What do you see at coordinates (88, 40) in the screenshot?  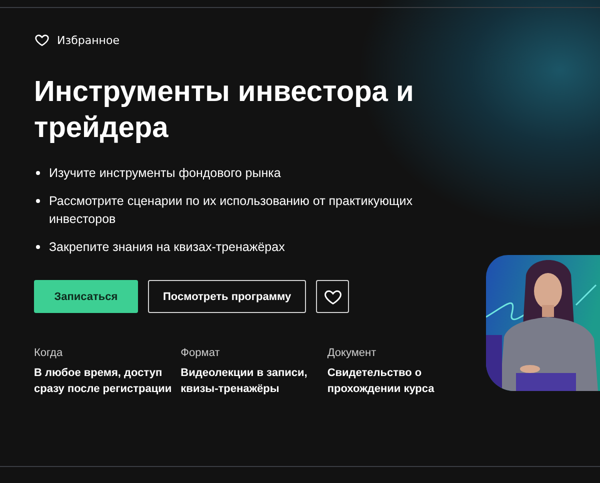 I see `favorites-link: Избранное` at bounding box center [88, 40].